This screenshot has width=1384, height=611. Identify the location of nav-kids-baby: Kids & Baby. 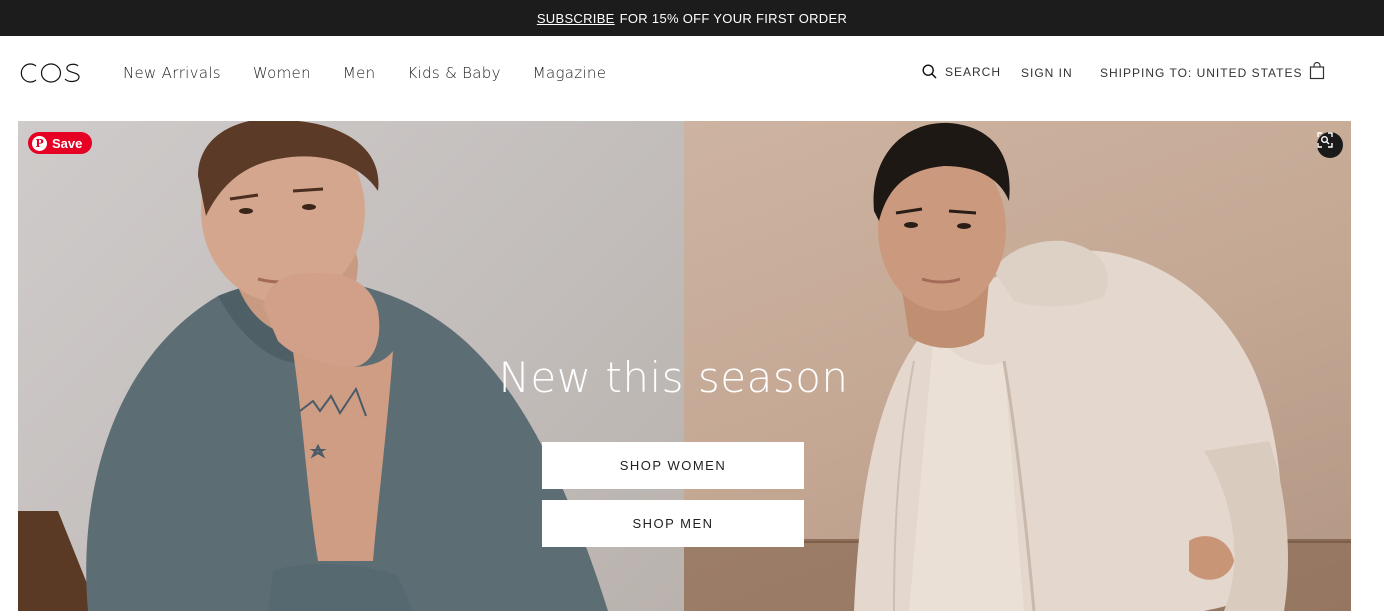
(453, 73).